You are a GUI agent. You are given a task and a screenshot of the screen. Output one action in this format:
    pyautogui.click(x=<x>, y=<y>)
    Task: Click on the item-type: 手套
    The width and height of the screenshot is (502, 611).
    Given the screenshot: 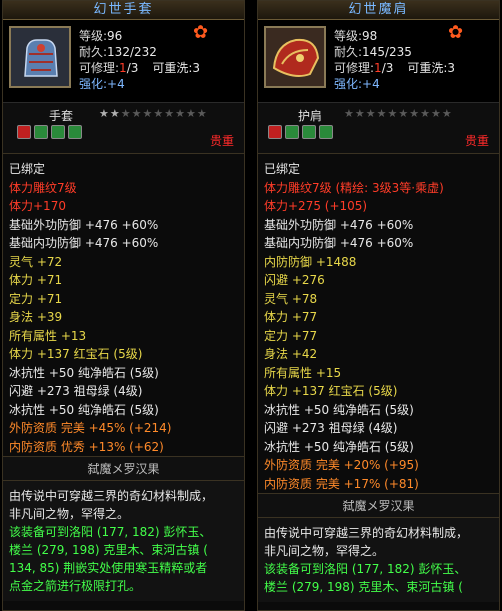 What is the action you would take?
    pyautogui.click(x=61, y=116)
    